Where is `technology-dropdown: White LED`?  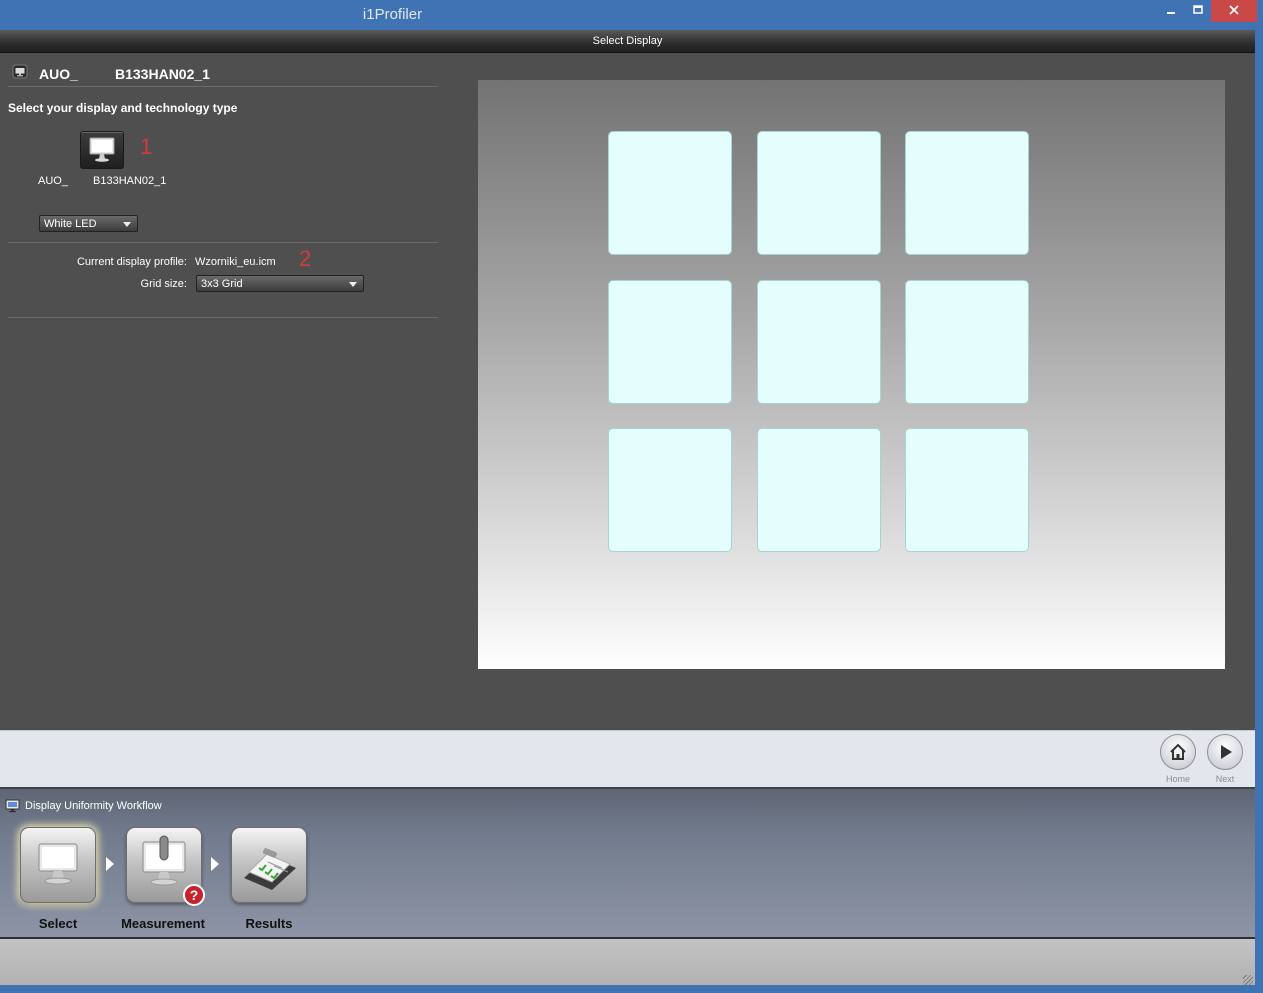 technology-dropdown: White LED is located at coordinates (88, 223).